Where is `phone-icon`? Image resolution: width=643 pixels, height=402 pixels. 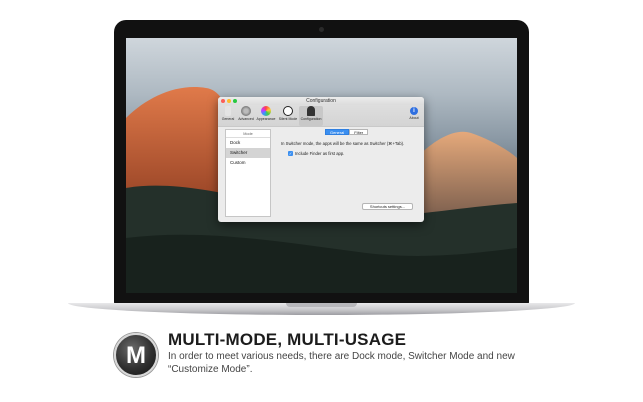 phone-icon is located at coordinates (228, 111).